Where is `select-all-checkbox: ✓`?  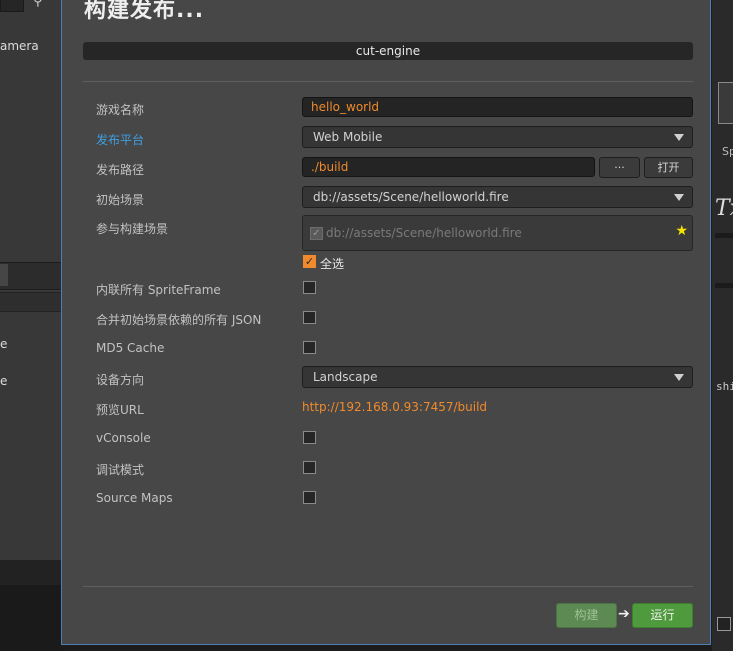 select-all-checkbox: ✓ is located at coordinates (309, 261).